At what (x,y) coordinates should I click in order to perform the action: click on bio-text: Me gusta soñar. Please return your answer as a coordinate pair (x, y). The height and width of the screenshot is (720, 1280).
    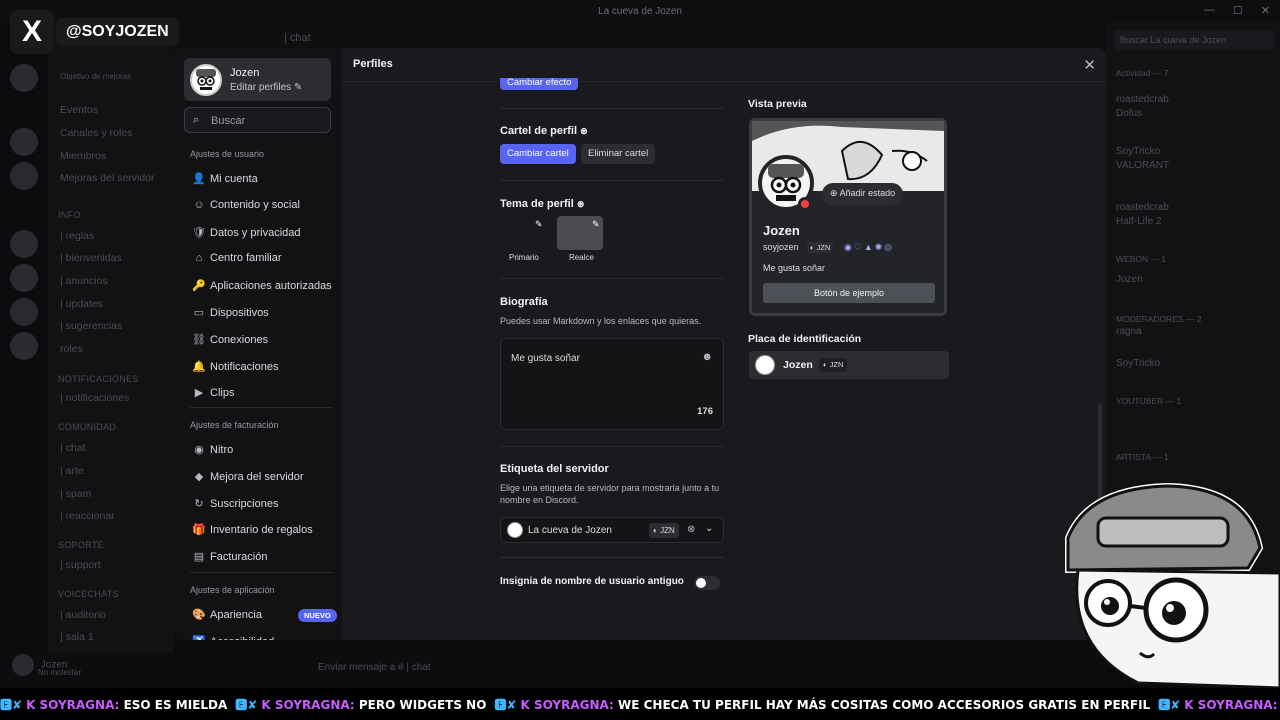
    Looking at the image, I should click on (545, 358).